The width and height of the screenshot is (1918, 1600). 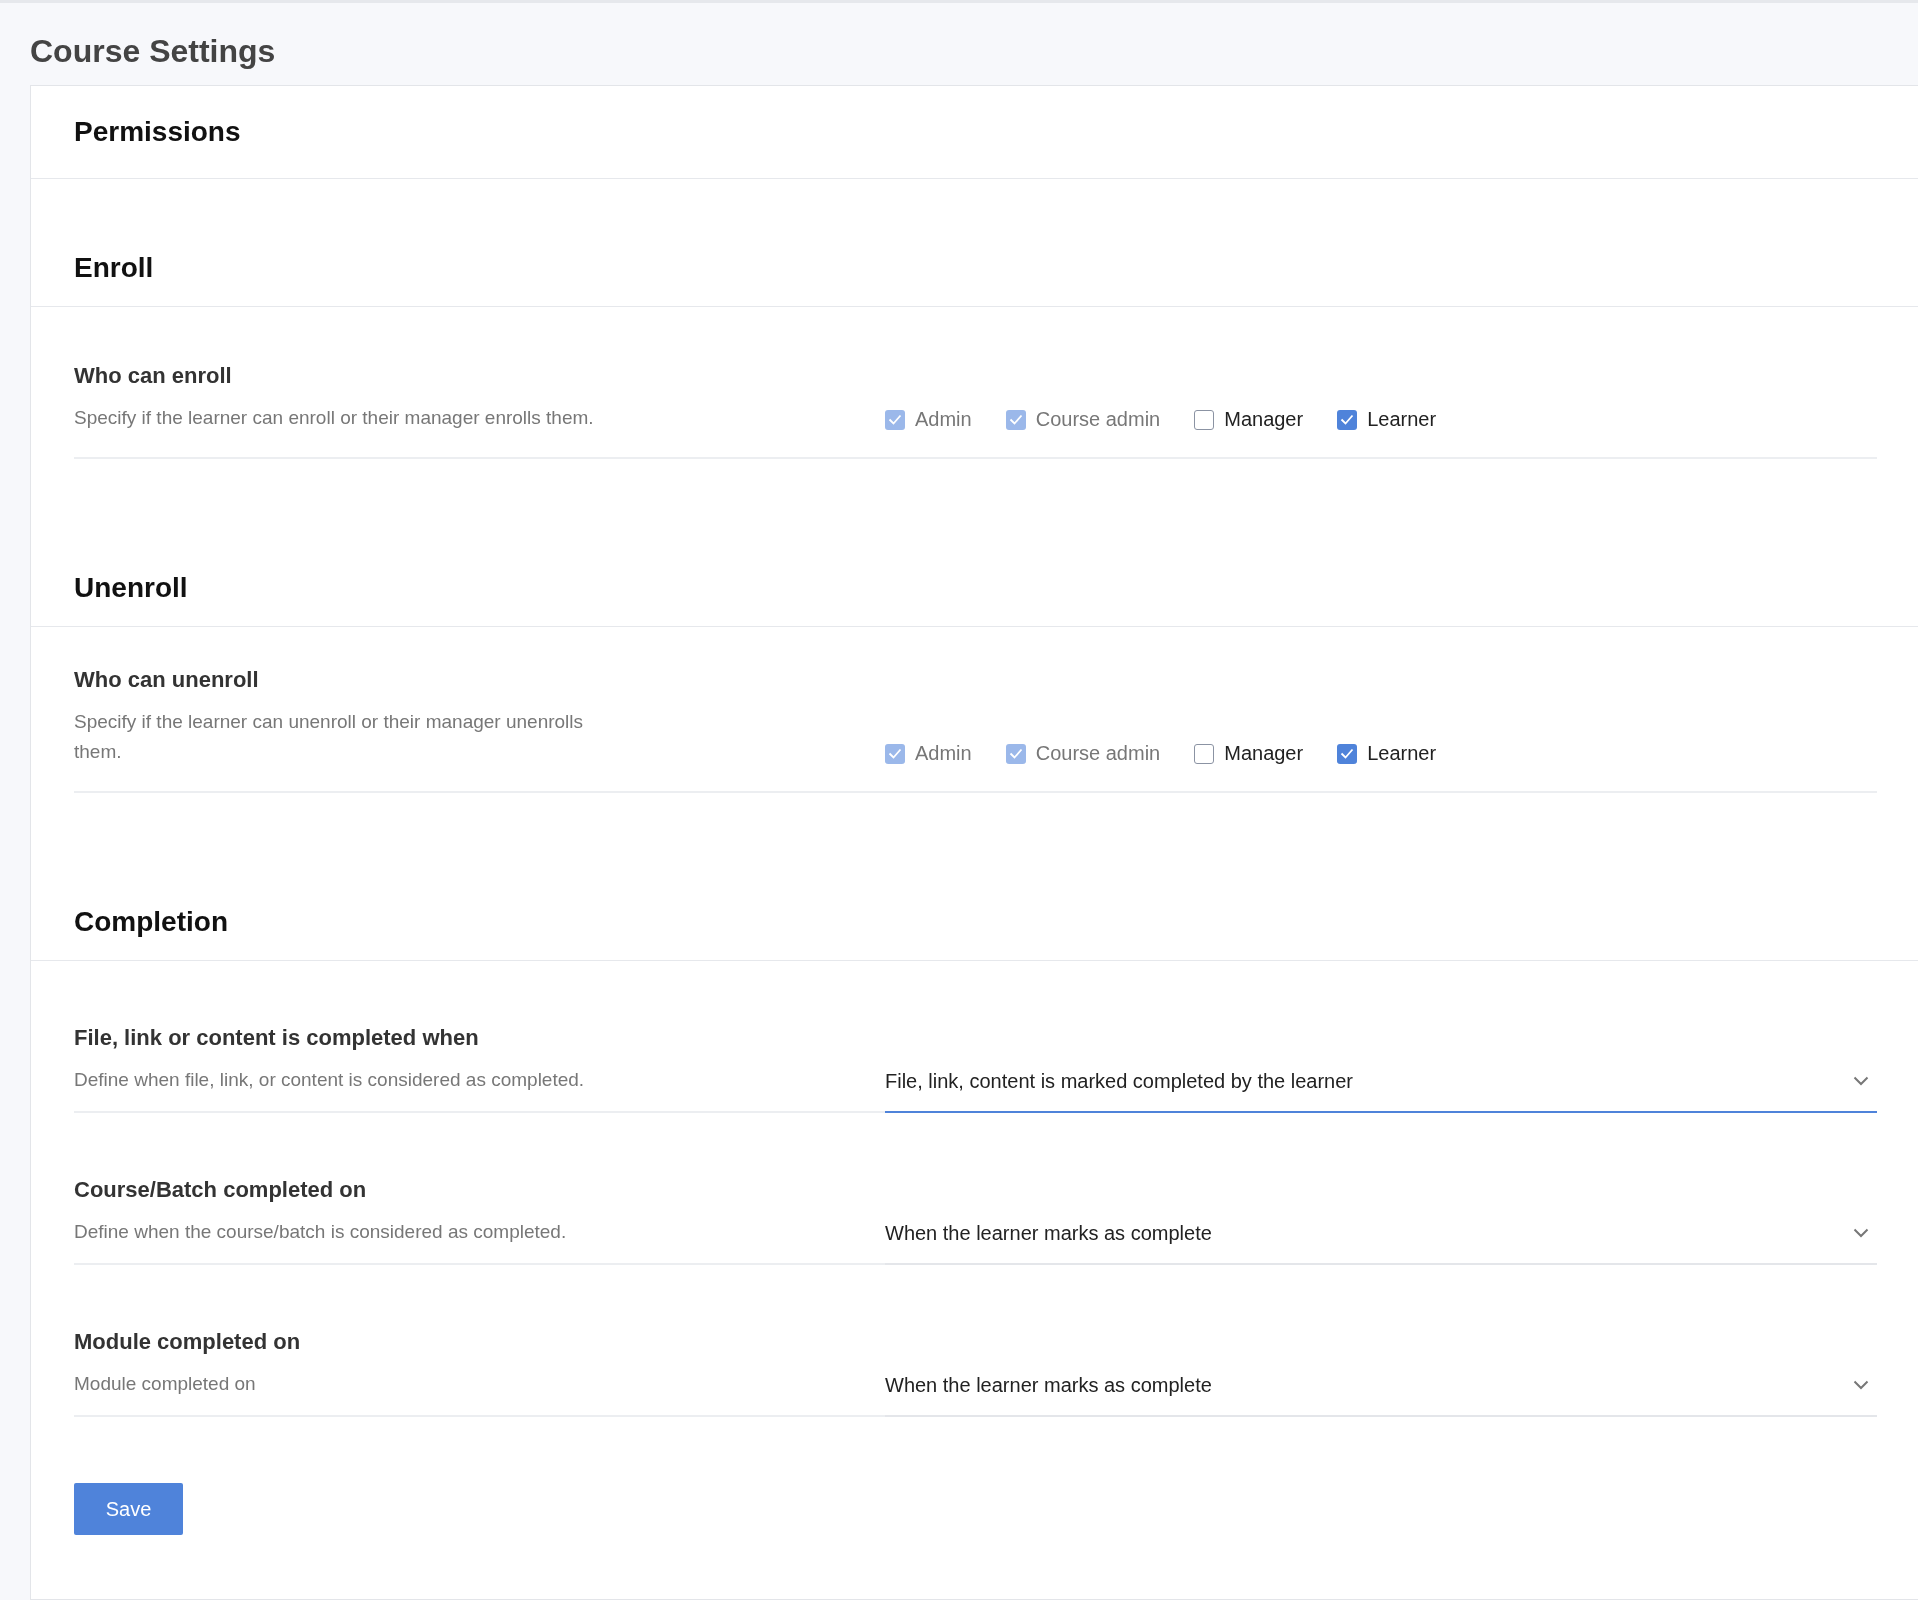 What do you see at coordinates (151, 922) in the screenshot?
I see `section-heading: Completion` at bounding box center [151, 922].